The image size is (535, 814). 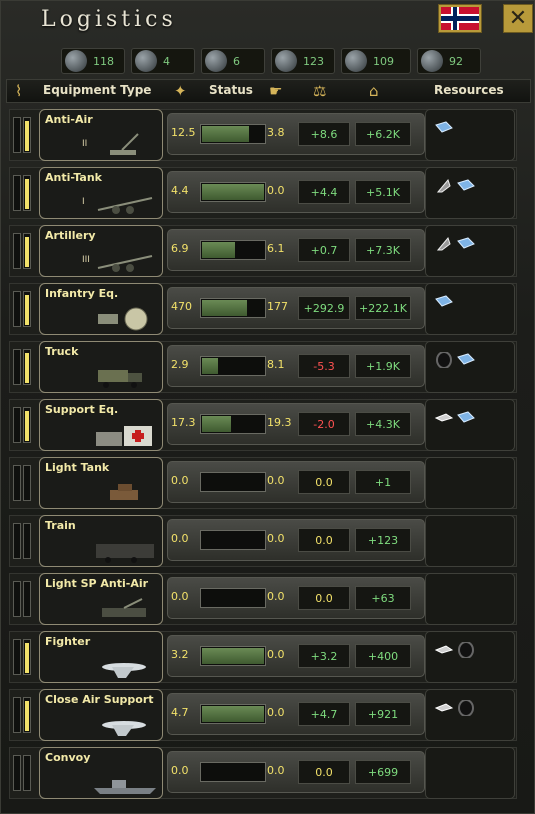 I want to click on close-icon: ✕, so click(x=518, y=18).